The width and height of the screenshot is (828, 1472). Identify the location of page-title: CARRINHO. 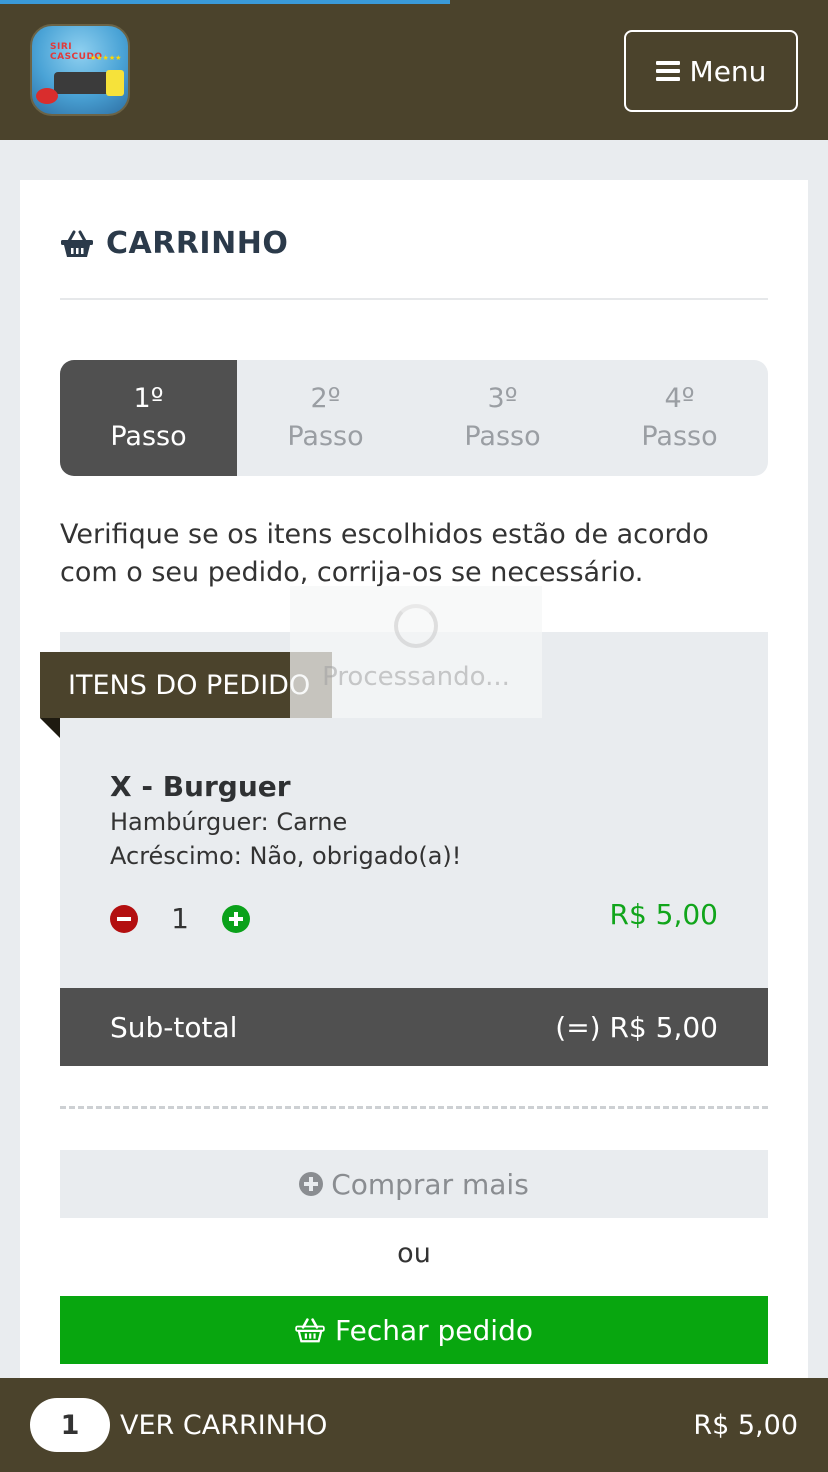
(197, 243).